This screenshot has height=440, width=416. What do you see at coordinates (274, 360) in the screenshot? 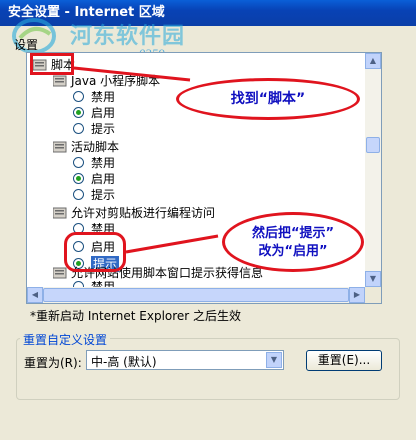
I see `chevron-down-icon: ▼` at bounding box center [274, 360].